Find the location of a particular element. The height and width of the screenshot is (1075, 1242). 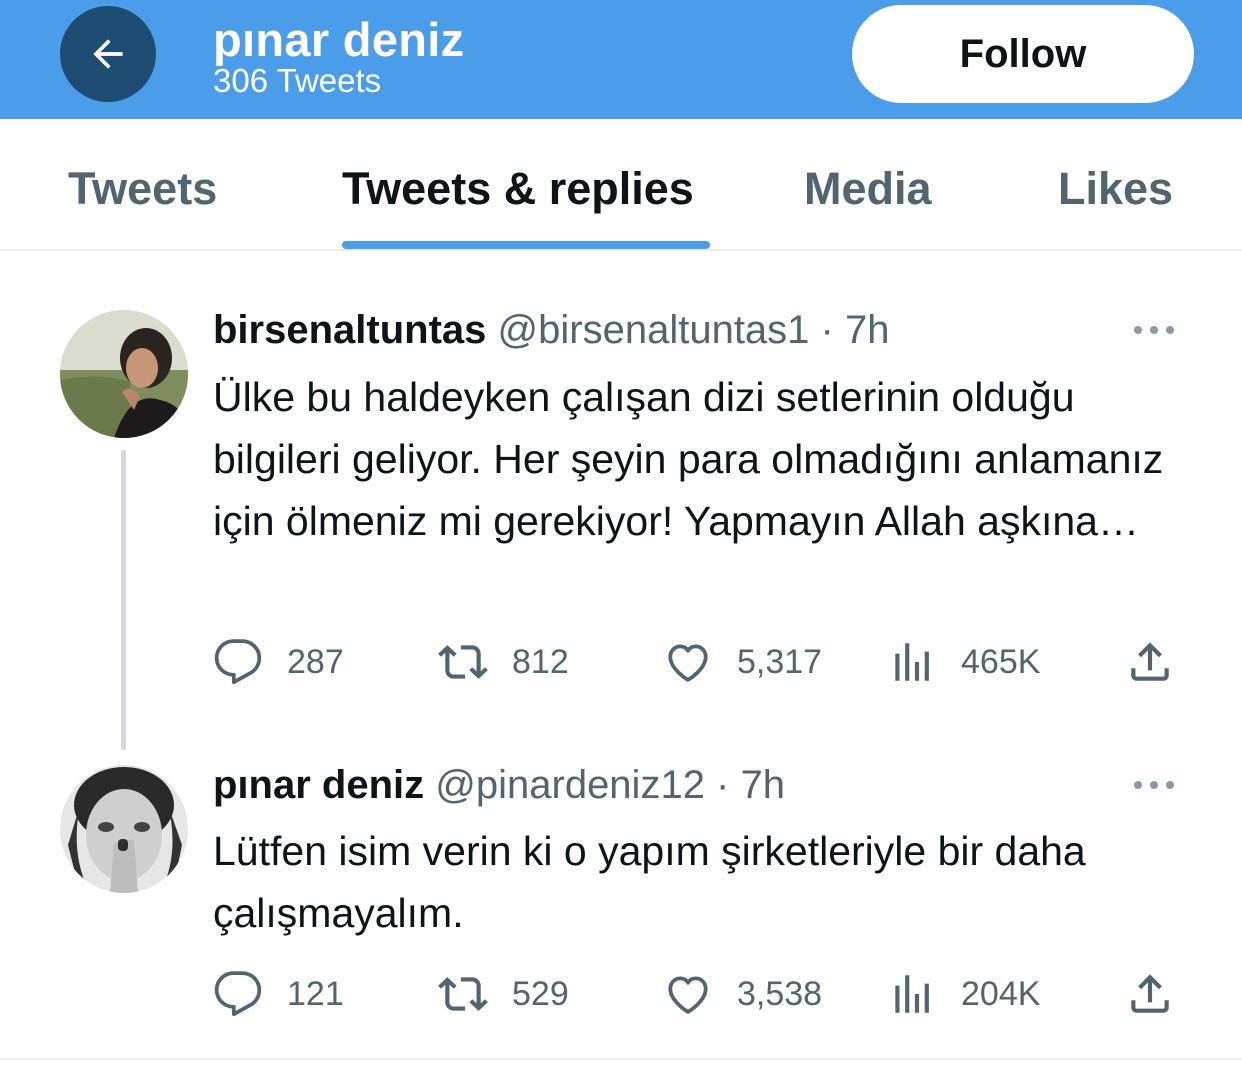

retweet-count: 529 is located at coordinates (540, 993).